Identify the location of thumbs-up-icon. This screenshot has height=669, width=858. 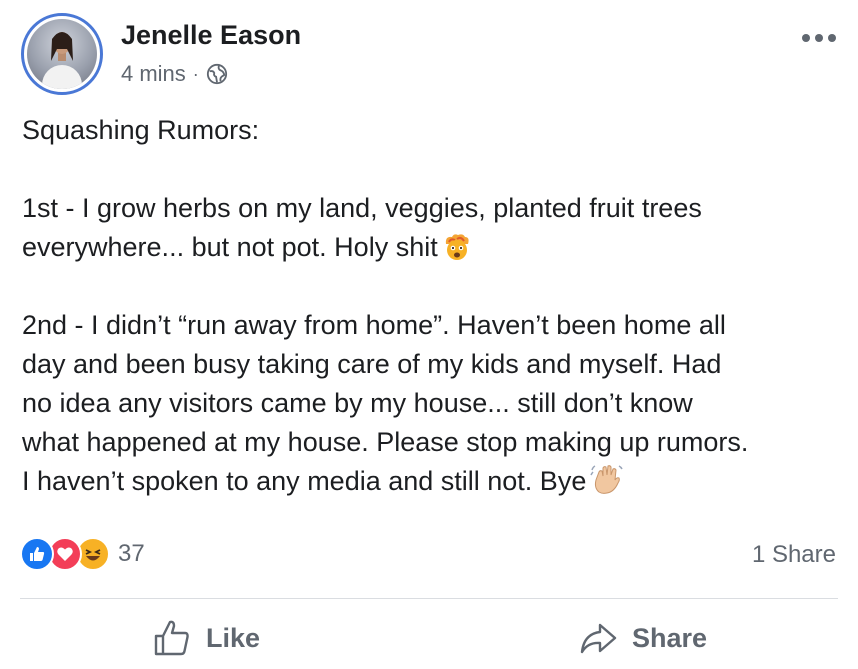
(171, 638).